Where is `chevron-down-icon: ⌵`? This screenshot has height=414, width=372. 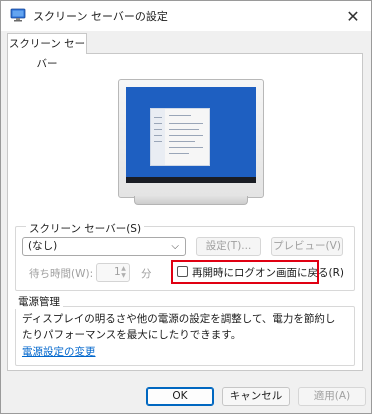
chevron-down-icon: ⌵ is located at coordinates (175, 246).